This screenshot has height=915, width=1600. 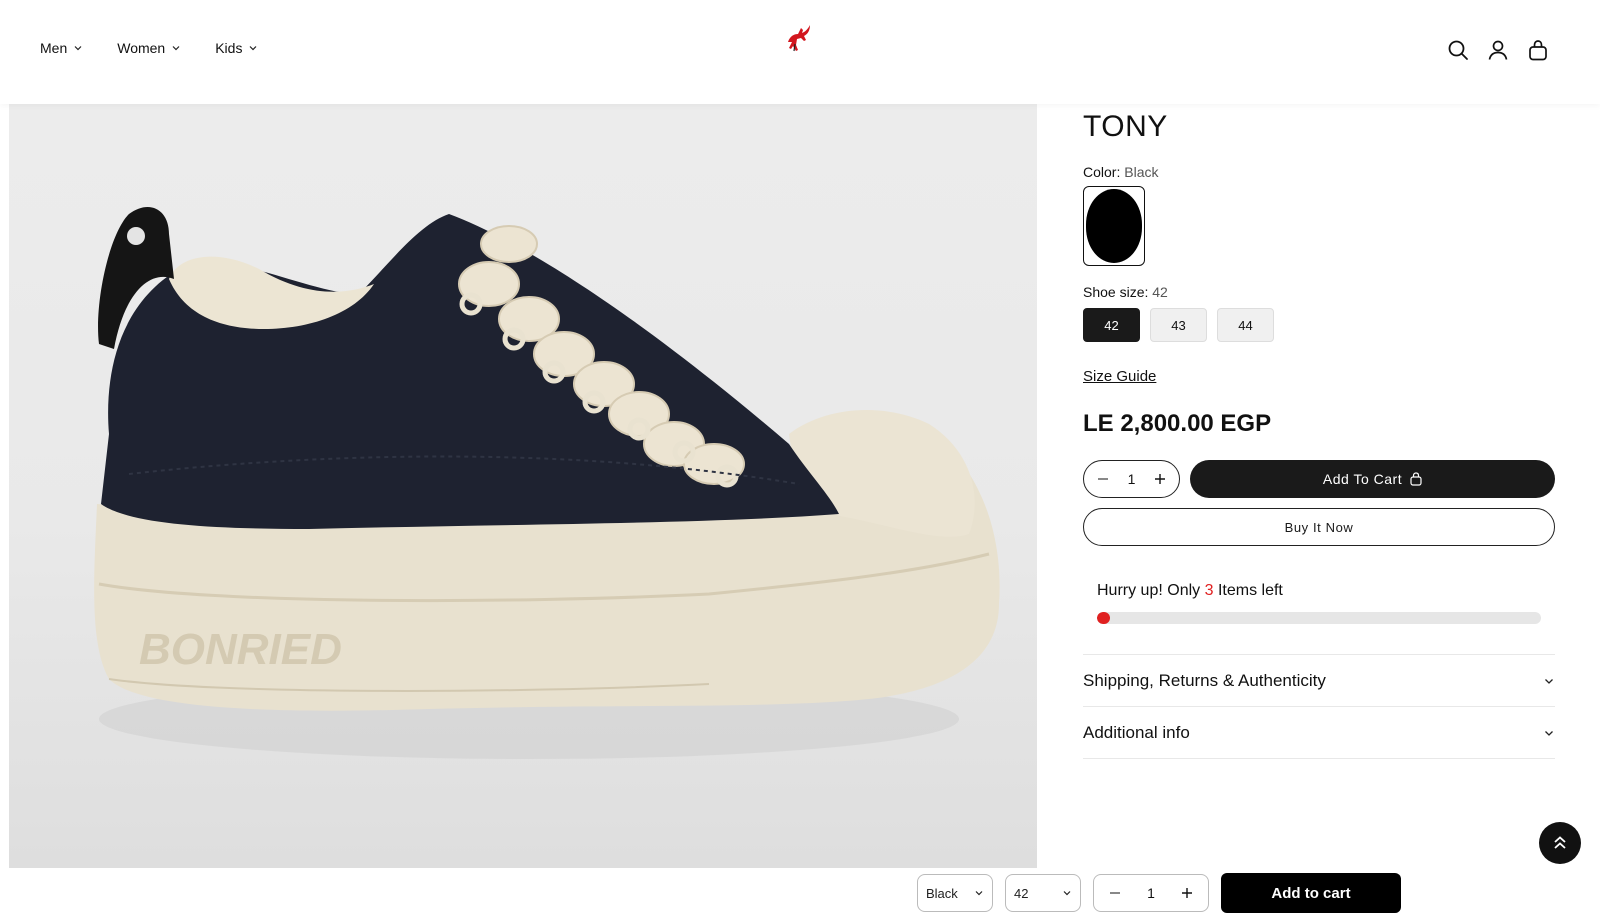 I want to click on stock-count: 3, so click(x=1209, y=590).